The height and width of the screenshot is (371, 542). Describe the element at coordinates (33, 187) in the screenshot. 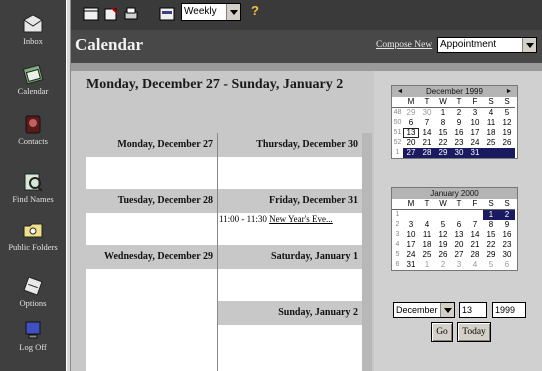

I see `nav-item-find-names: Find Names` at that location.